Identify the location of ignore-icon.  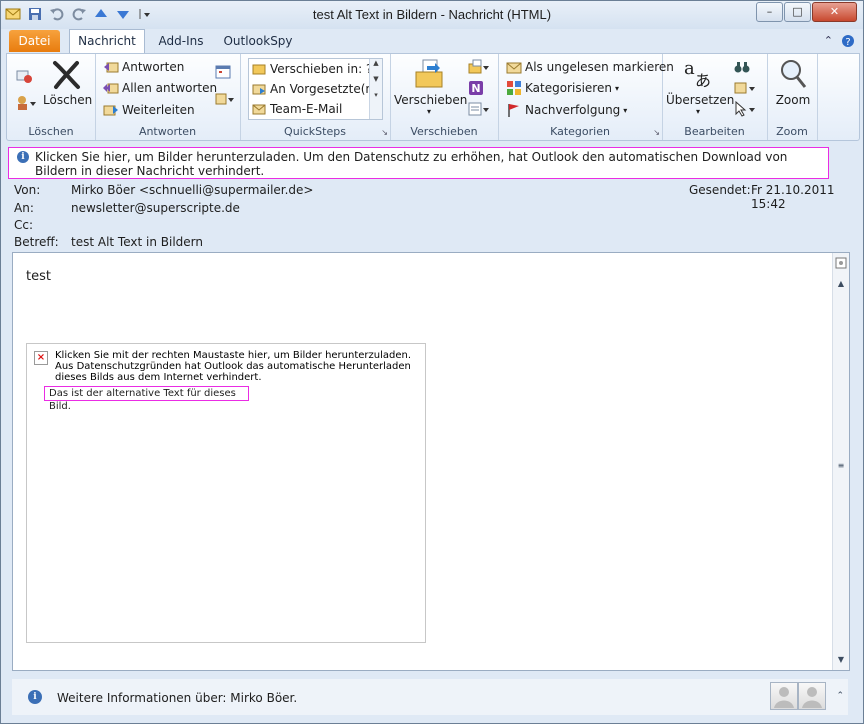
(24, 75).